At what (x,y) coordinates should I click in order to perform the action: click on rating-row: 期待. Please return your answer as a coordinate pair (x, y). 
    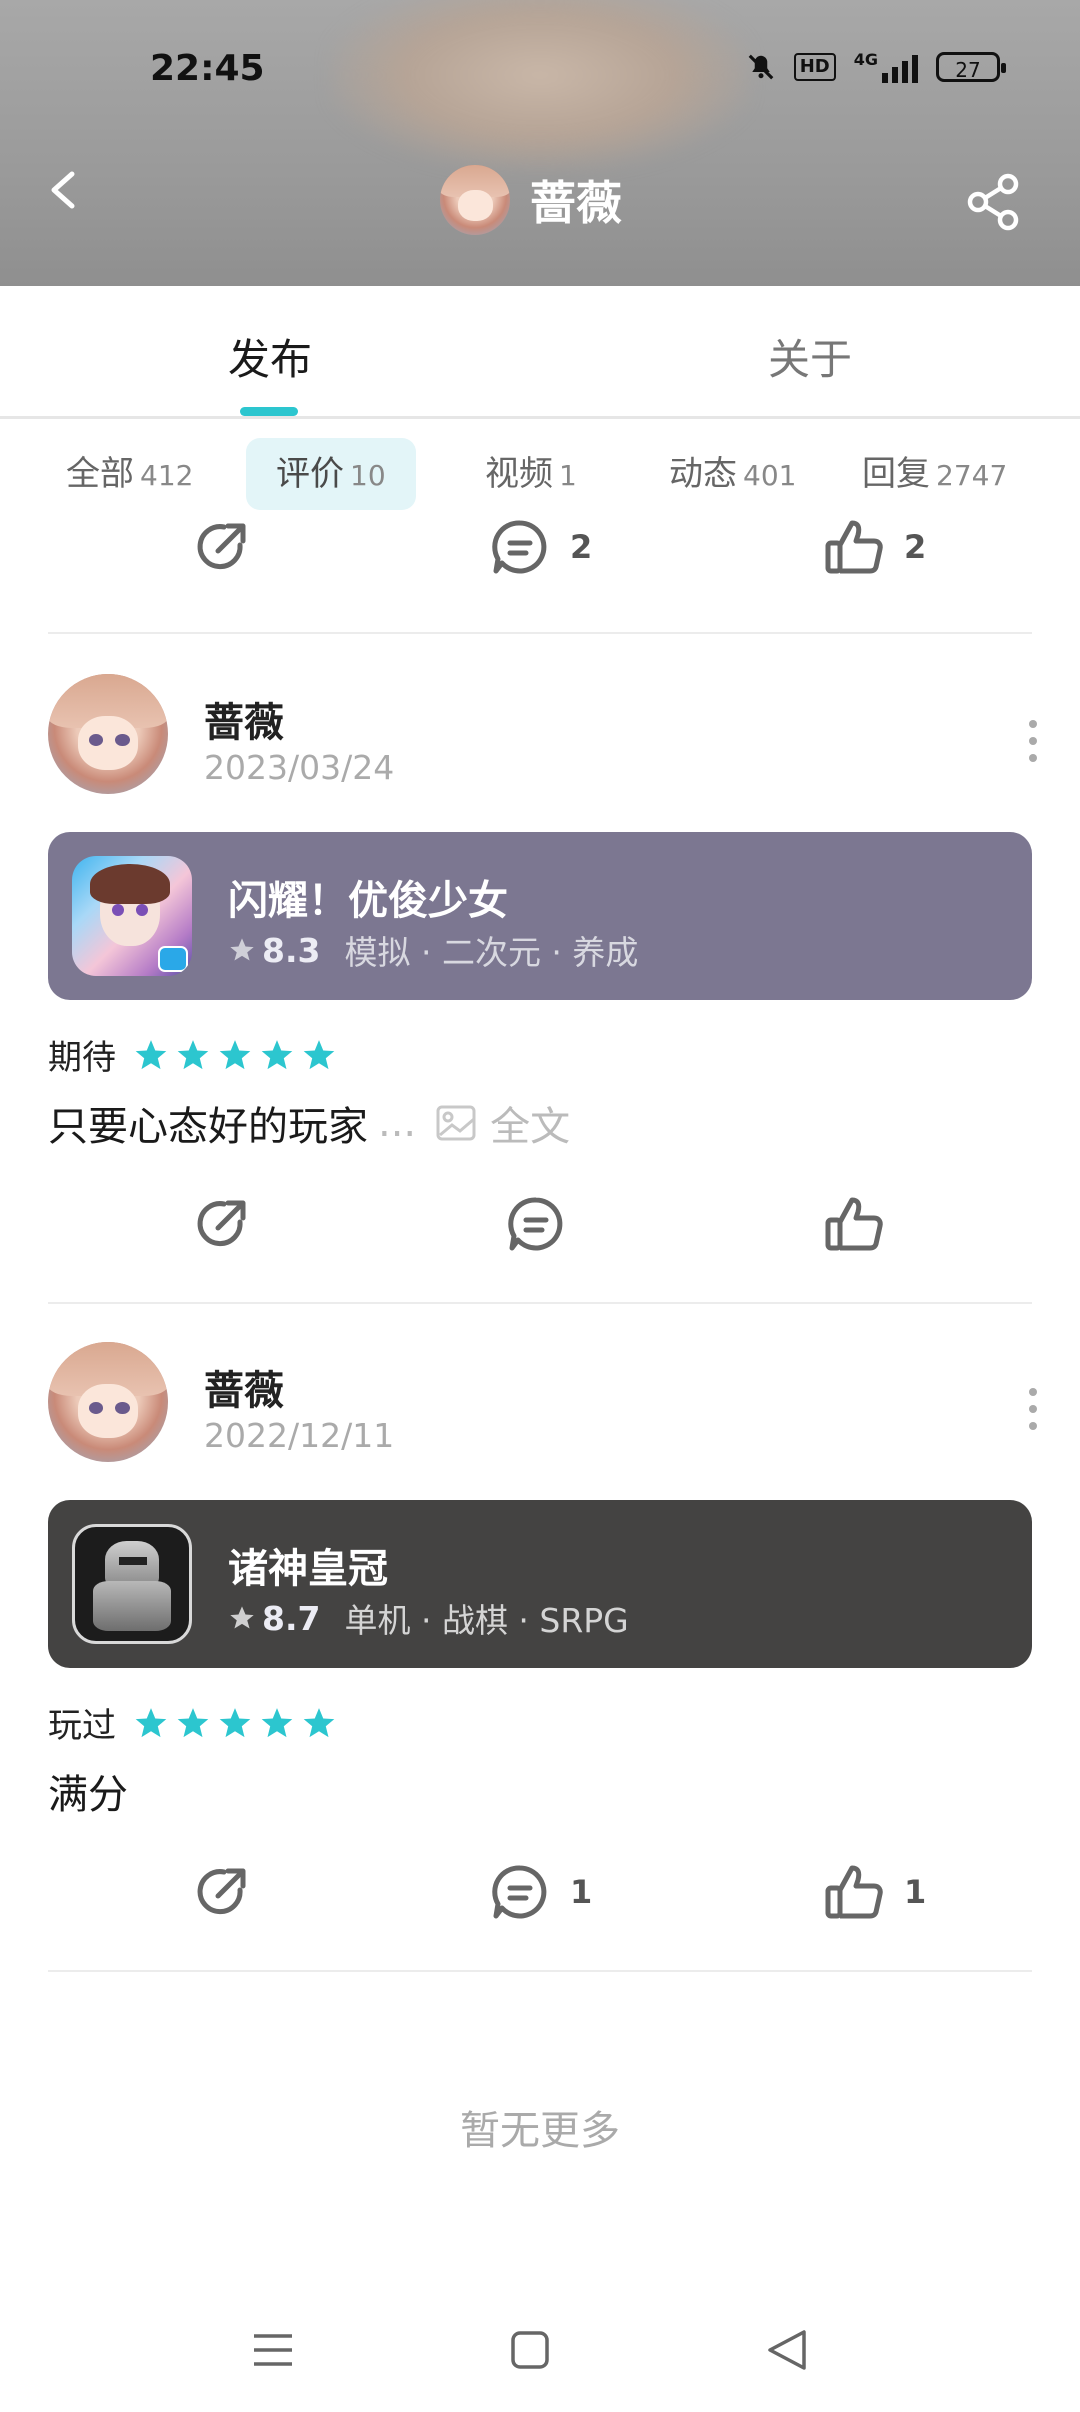
    Looking at the image, I should click on (192, 1054).